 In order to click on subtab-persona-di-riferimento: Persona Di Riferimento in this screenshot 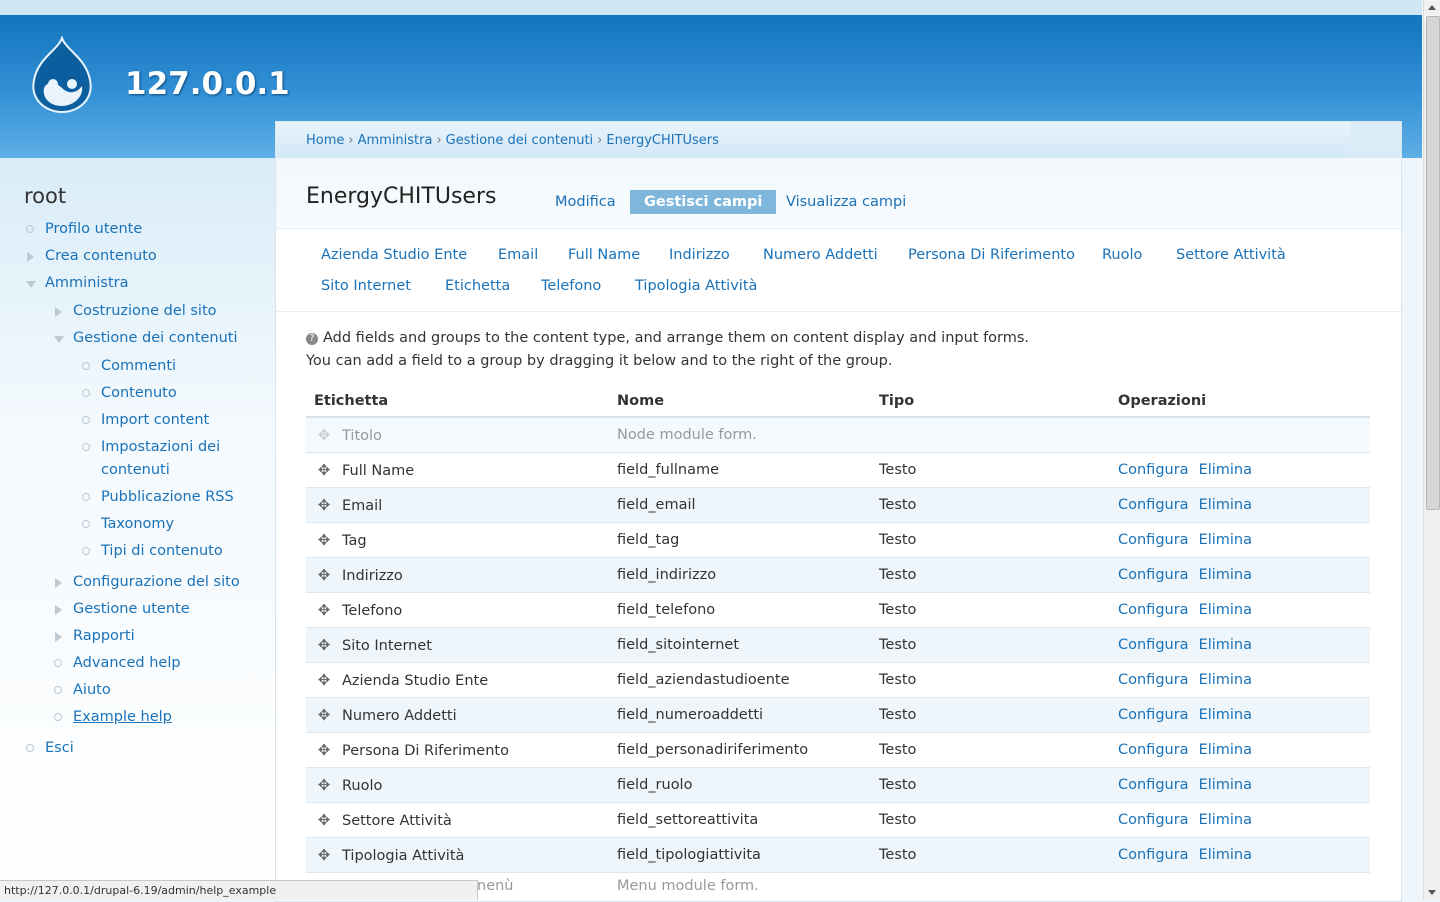, I will do `click(991, 255)`.